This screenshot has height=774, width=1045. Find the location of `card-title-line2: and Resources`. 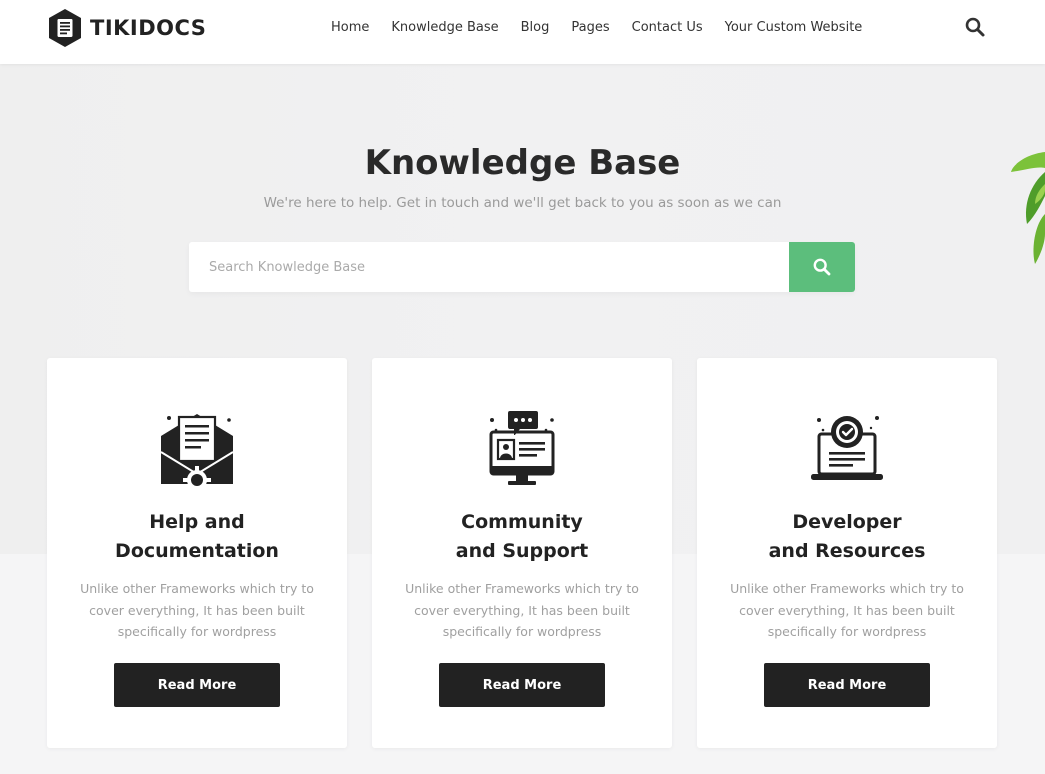

card-title-line2: and Resources is located at coordinates (847, 551).